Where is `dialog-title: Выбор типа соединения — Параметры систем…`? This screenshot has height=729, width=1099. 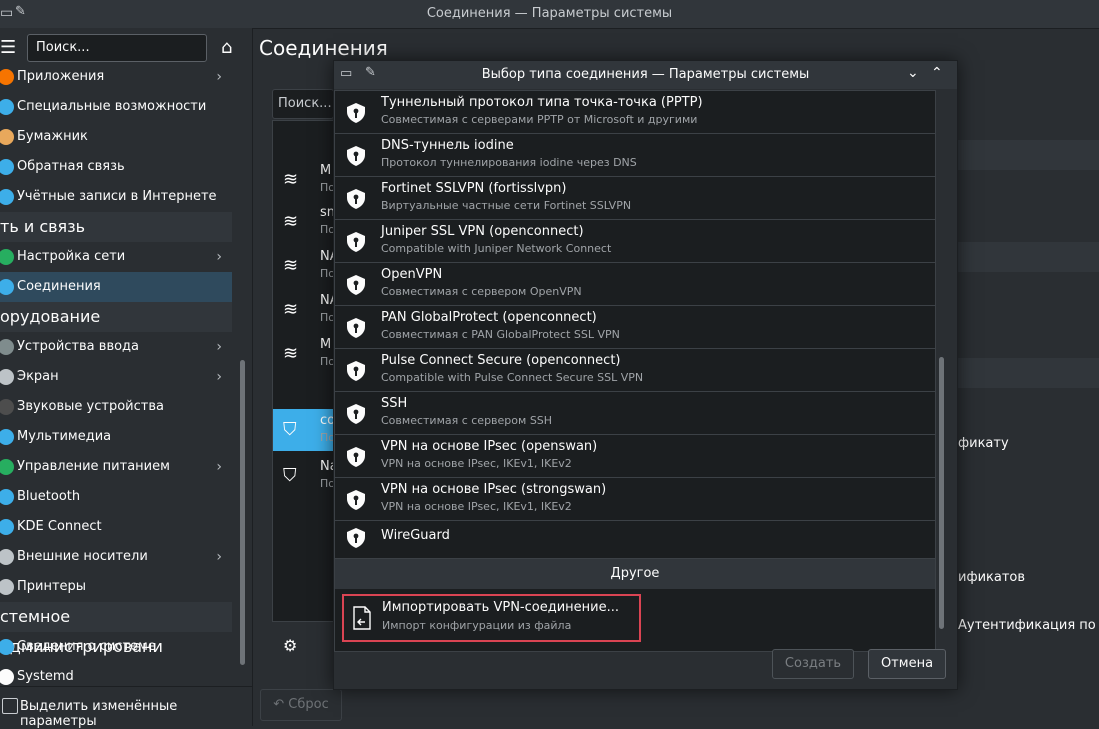 dialog-title: Выбор типа соединения — Параметры систем… is located at coordinates (645, 74).